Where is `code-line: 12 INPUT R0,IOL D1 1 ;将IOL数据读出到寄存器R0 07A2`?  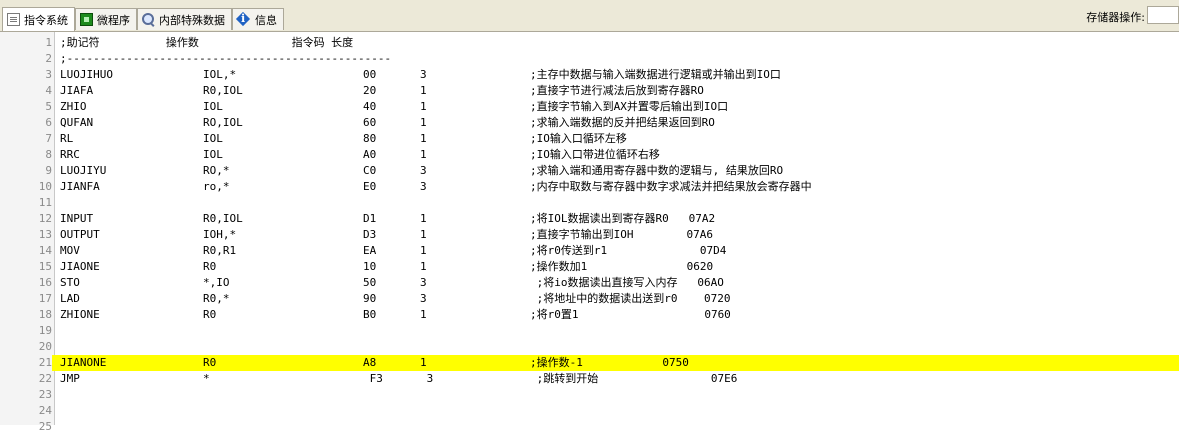
code-line: 12 INPUT R0,IOL D1 1 ;将IOL数据读出到寄存器R0 07A2 is located at coordinates (589, 219).